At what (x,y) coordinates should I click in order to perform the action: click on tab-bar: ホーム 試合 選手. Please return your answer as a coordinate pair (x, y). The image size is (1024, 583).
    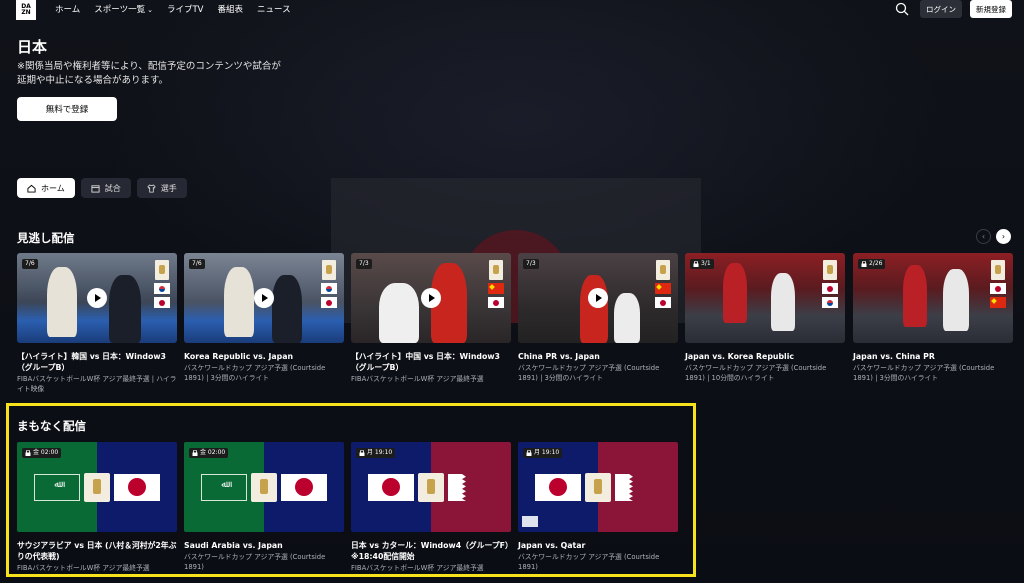
    Looking at the image, I should click on (102, 188).